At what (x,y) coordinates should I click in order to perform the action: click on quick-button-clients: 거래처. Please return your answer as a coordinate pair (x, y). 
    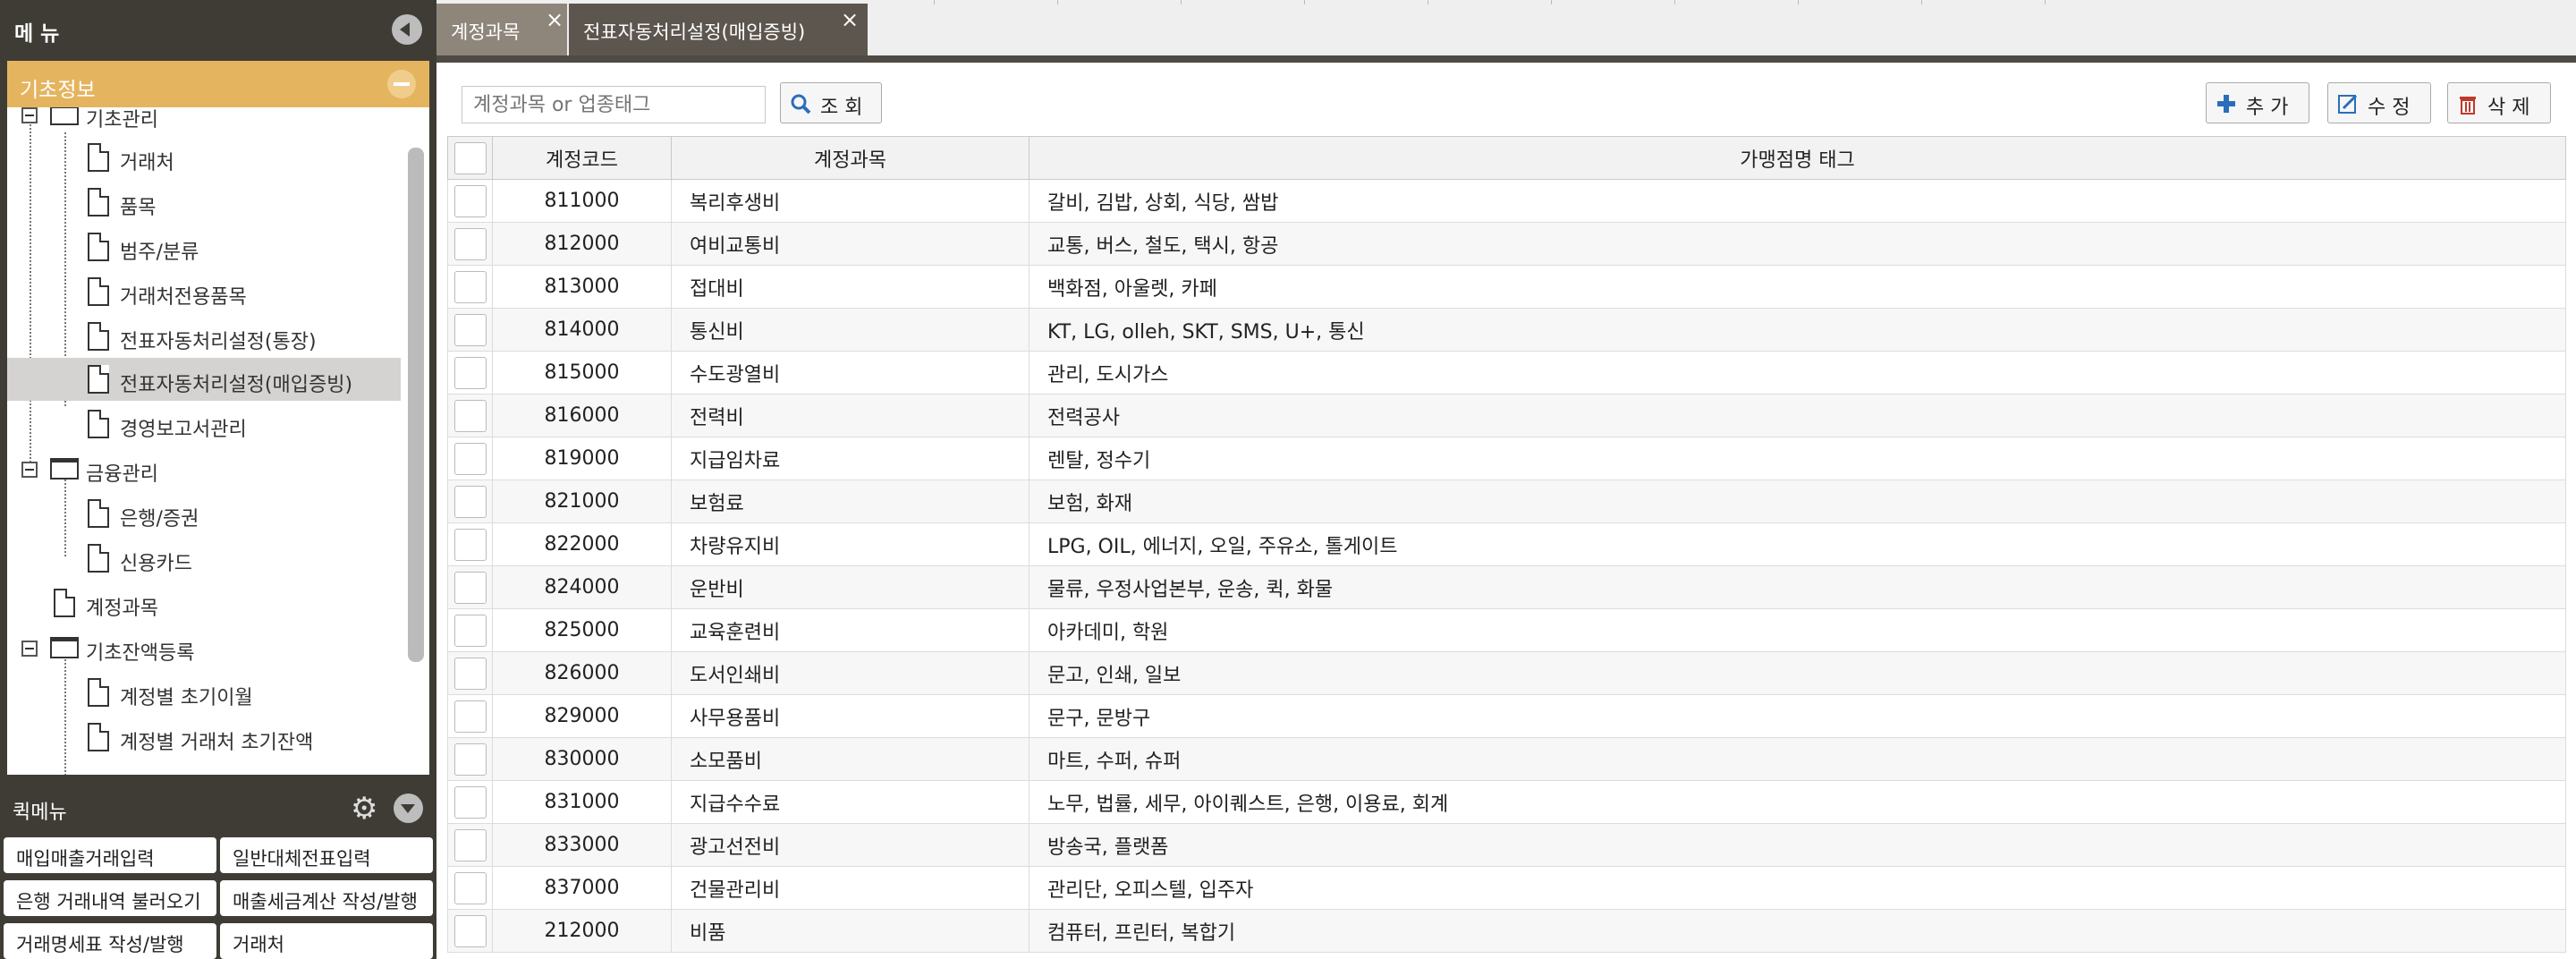
    Looking at the image, I should click on (326, 941).